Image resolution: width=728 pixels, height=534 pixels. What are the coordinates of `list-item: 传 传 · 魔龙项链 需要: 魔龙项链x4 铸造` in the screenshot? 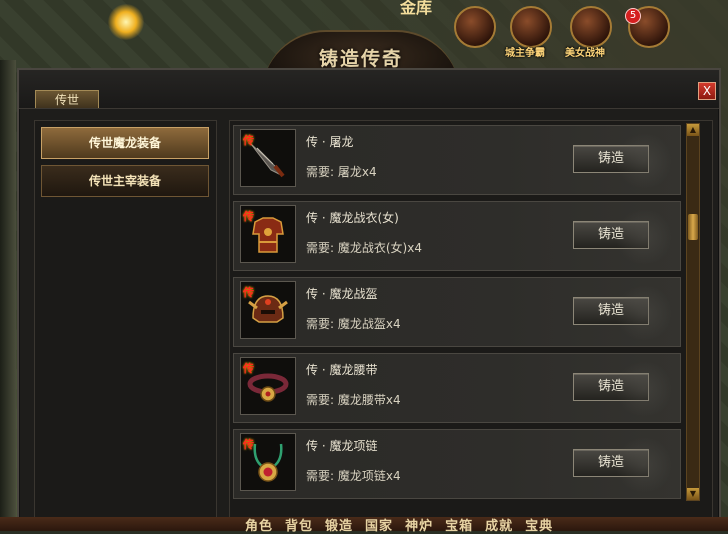 It's located at (457, 464).